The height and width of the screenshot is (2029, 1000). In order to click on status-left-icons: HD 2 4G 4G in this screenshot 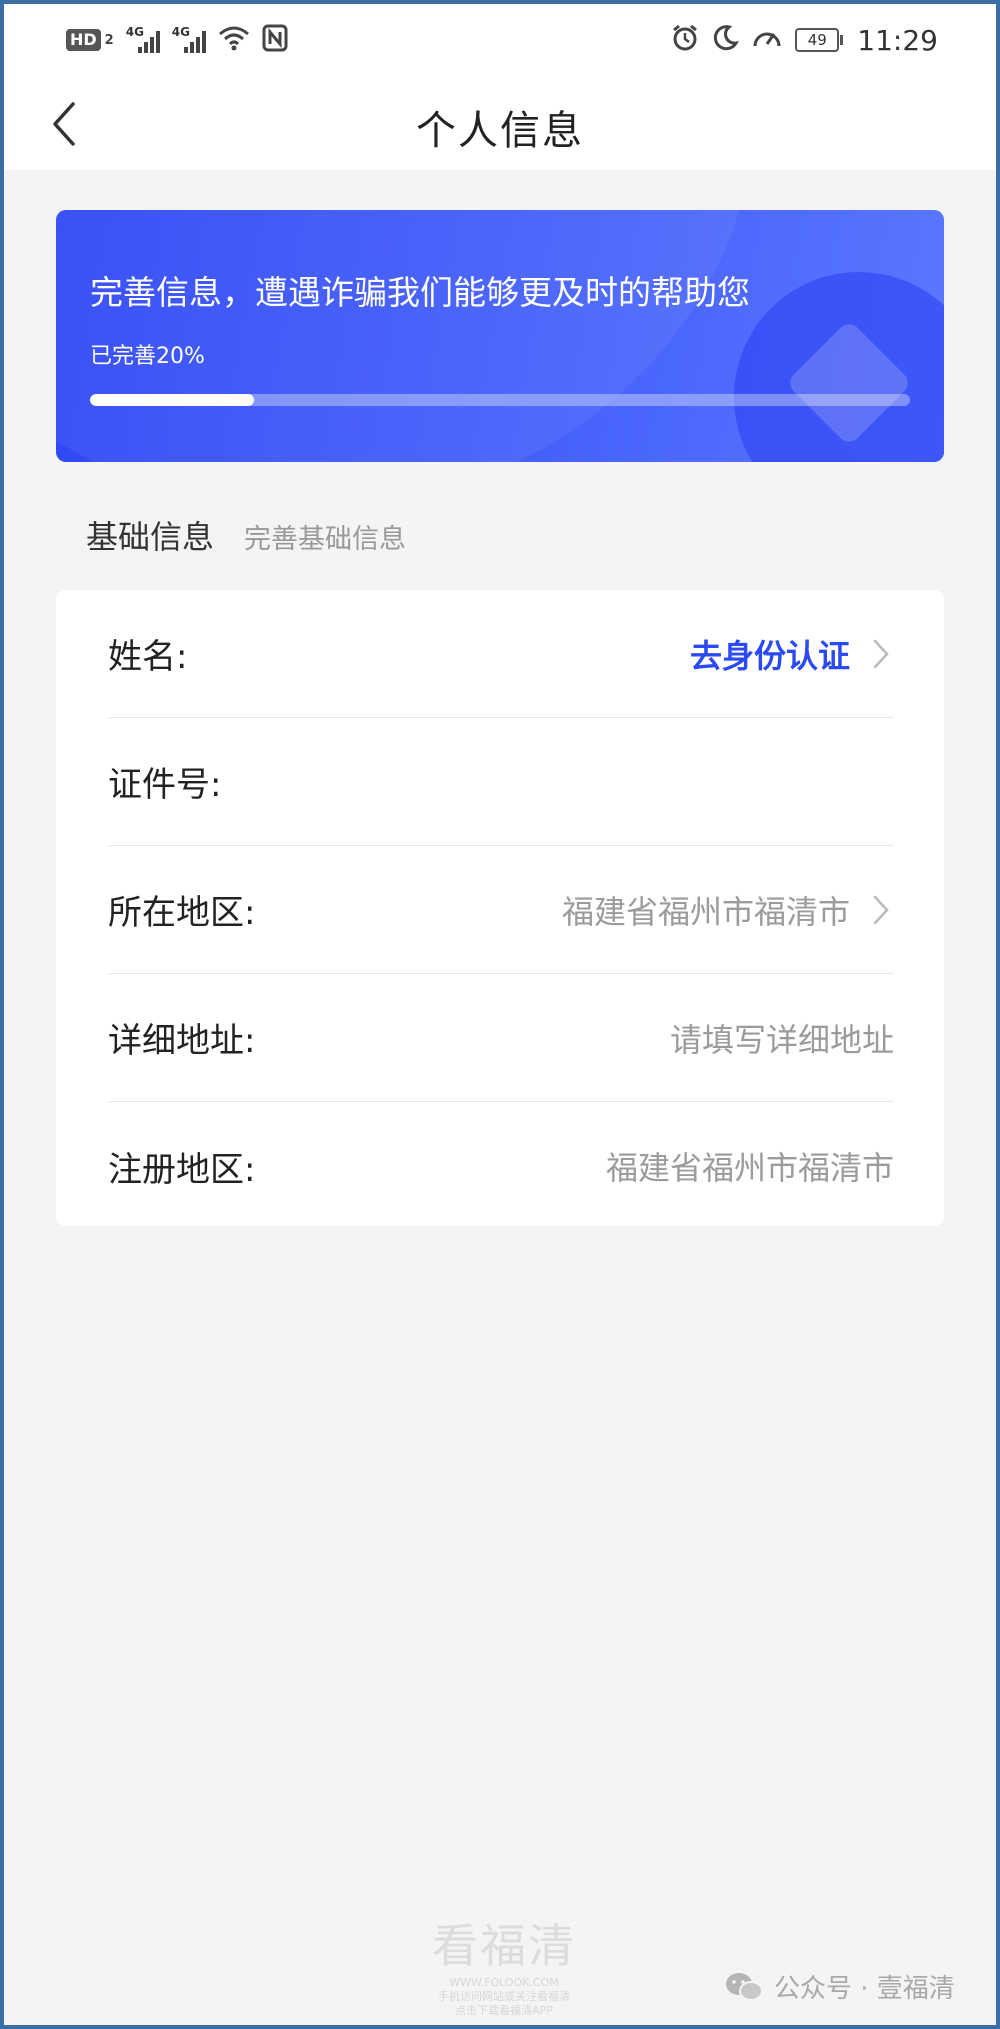, I will do `click(177, 40)`.